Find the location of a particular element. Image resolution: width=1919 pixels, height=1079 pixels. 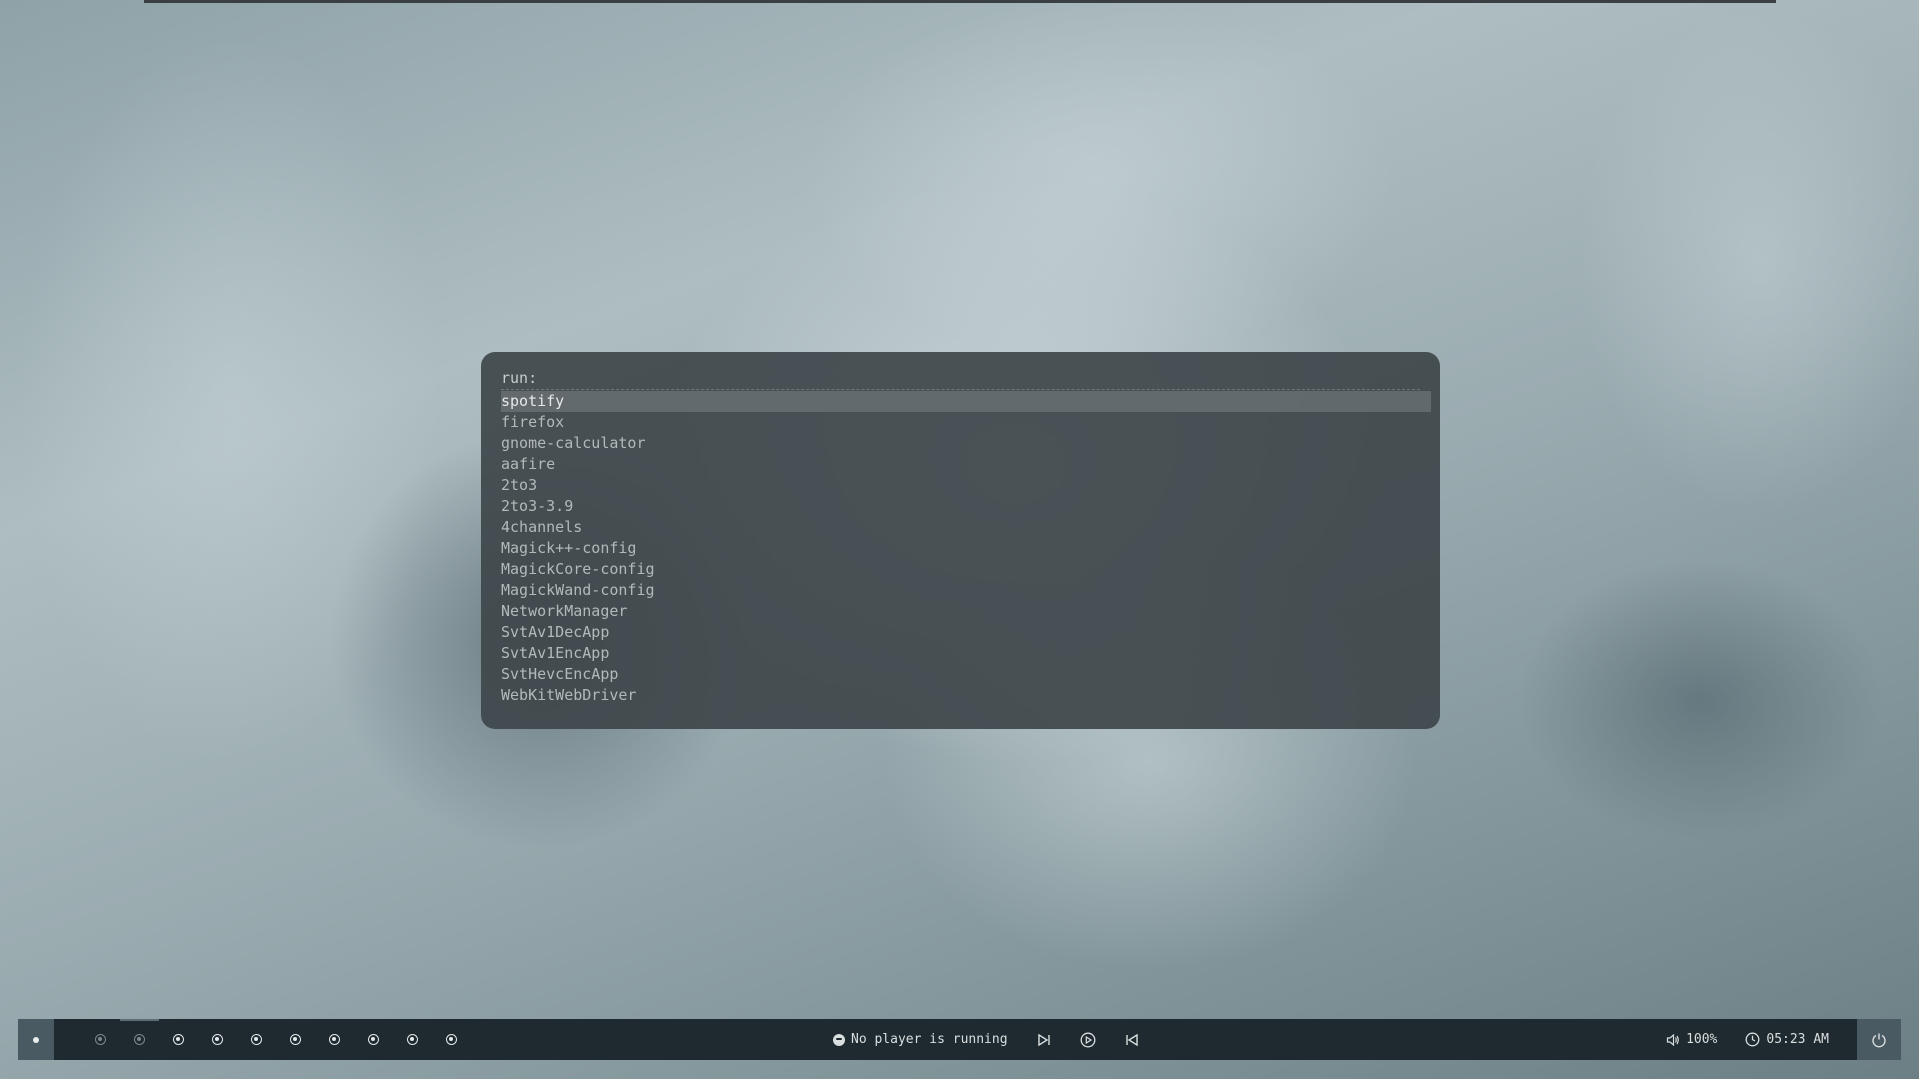

result-item: SvtAv1DecApp is located at coordinates (966, 632).